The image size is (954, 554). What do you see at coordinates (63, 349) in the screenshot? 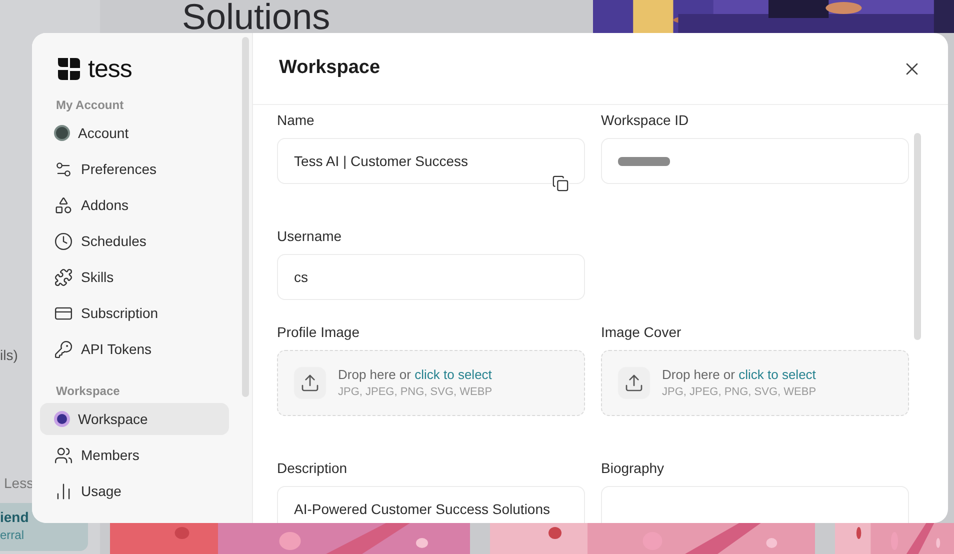
I see `key-icon` at bounding box center [63, 349].